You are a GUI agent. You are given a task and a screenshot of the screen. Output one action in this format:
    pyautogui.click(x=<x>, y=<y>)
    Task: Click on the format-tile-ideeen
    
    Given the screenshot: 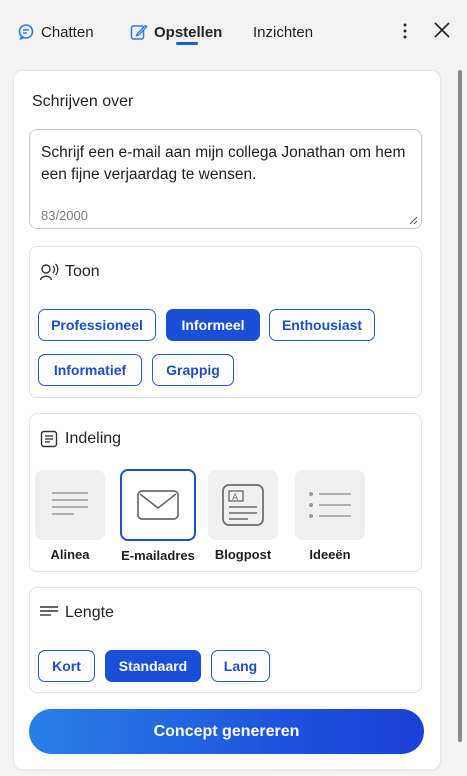 What is the action you would take?
    pyautogui.click(x=330, y=505)
    